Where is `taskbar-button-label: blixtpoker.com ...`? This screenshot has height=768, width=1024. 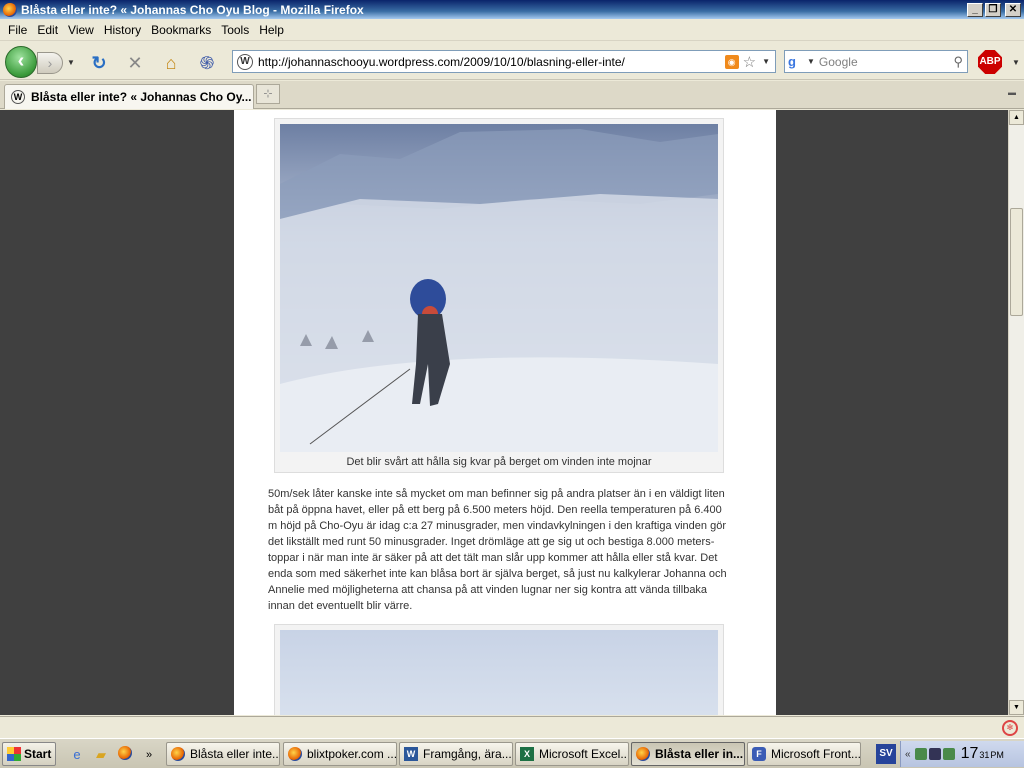
taskbar-button-label: blixtpoker.com ... is located at coordinates (352, 754).